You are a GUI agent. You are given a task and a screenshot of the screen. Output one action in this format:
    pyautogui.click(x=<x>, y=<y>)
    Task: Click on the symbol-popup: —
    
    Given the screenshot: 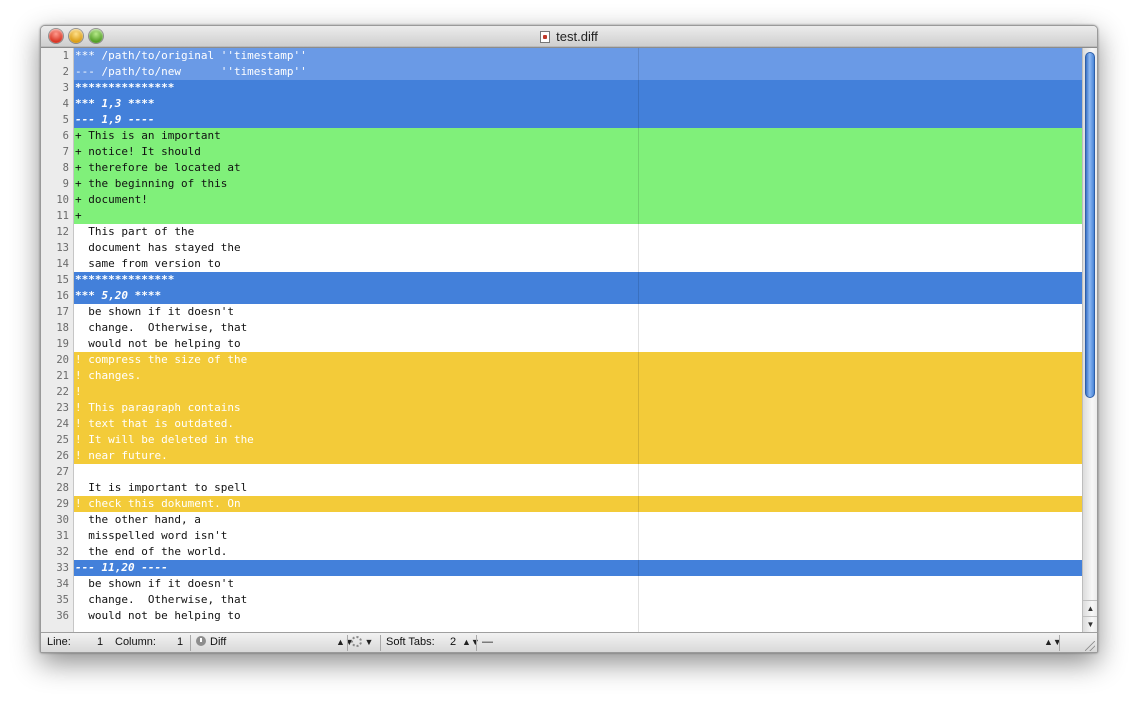 What is the action you would take?
    pyautogui.click(x=767, y=642)
    